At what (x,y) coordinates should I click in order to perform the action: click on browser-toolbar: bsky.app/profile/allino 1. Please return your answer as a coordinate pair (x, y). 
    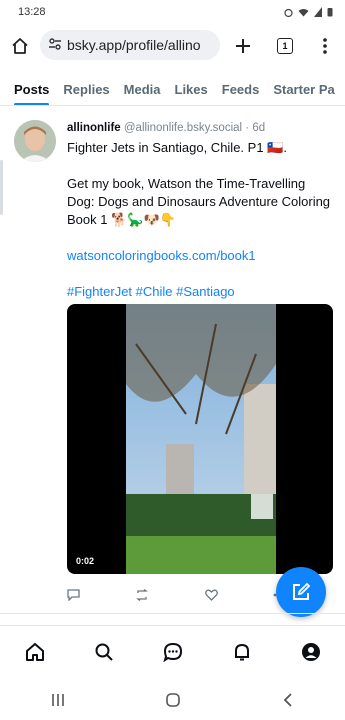
    Looking at the image, I should click on (172, 46).